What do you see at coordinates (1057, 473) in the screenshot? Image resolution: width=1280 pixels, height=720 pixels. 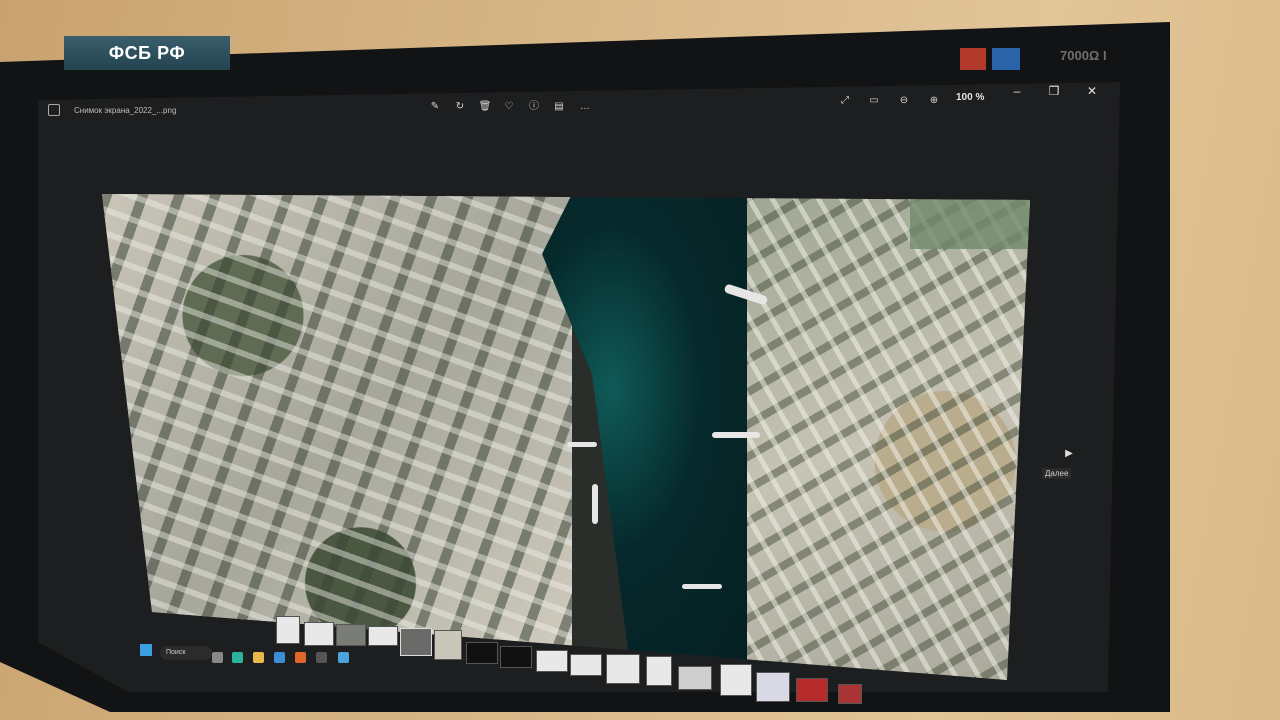 I see `next-label: Далее` at bounding box center [1057, 473].